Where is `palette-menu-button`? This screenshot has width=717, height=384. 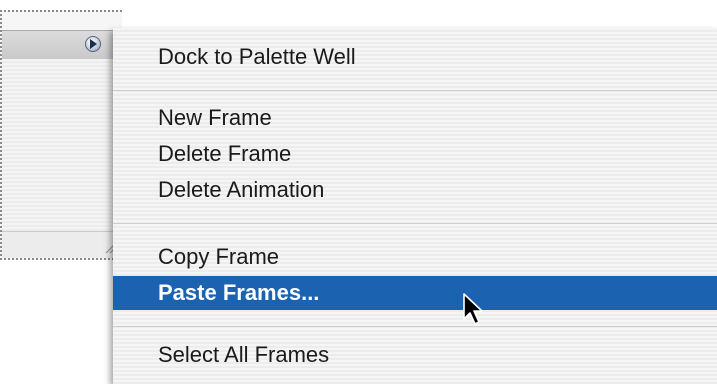
palette-menu-button is located at coordinates (93, 44).